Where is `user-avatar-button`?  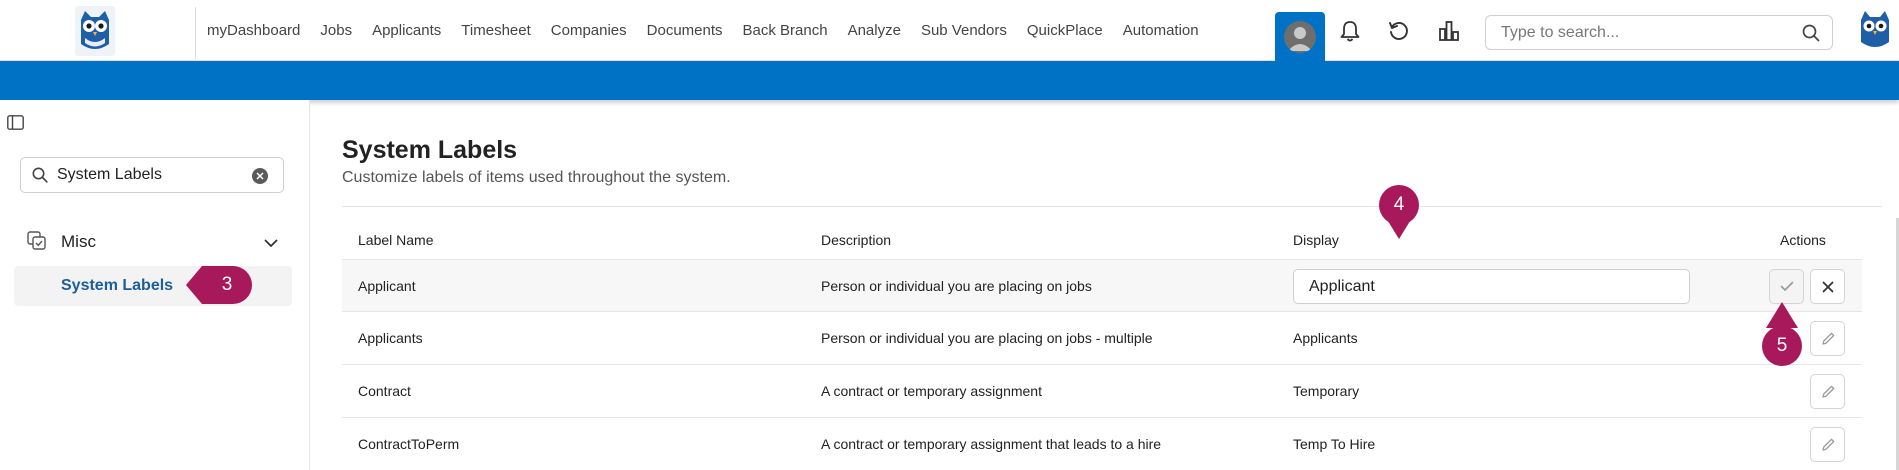 user-avatar-button is located at coordinates (1300, 36).